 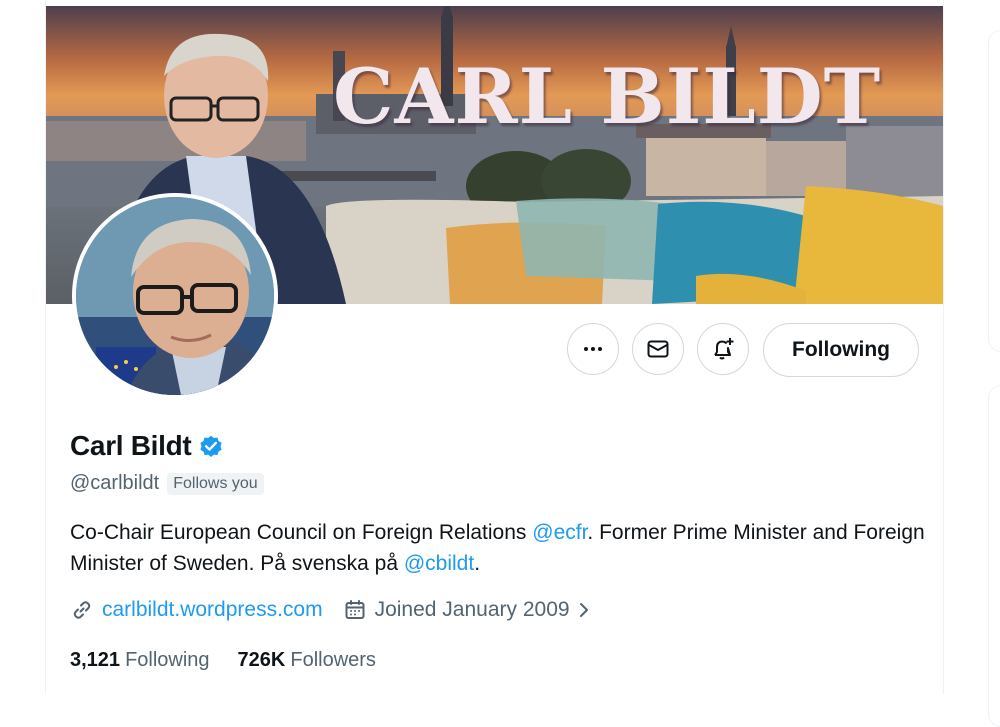 I want to click on envelope-icon, so click(x=658, y=349).